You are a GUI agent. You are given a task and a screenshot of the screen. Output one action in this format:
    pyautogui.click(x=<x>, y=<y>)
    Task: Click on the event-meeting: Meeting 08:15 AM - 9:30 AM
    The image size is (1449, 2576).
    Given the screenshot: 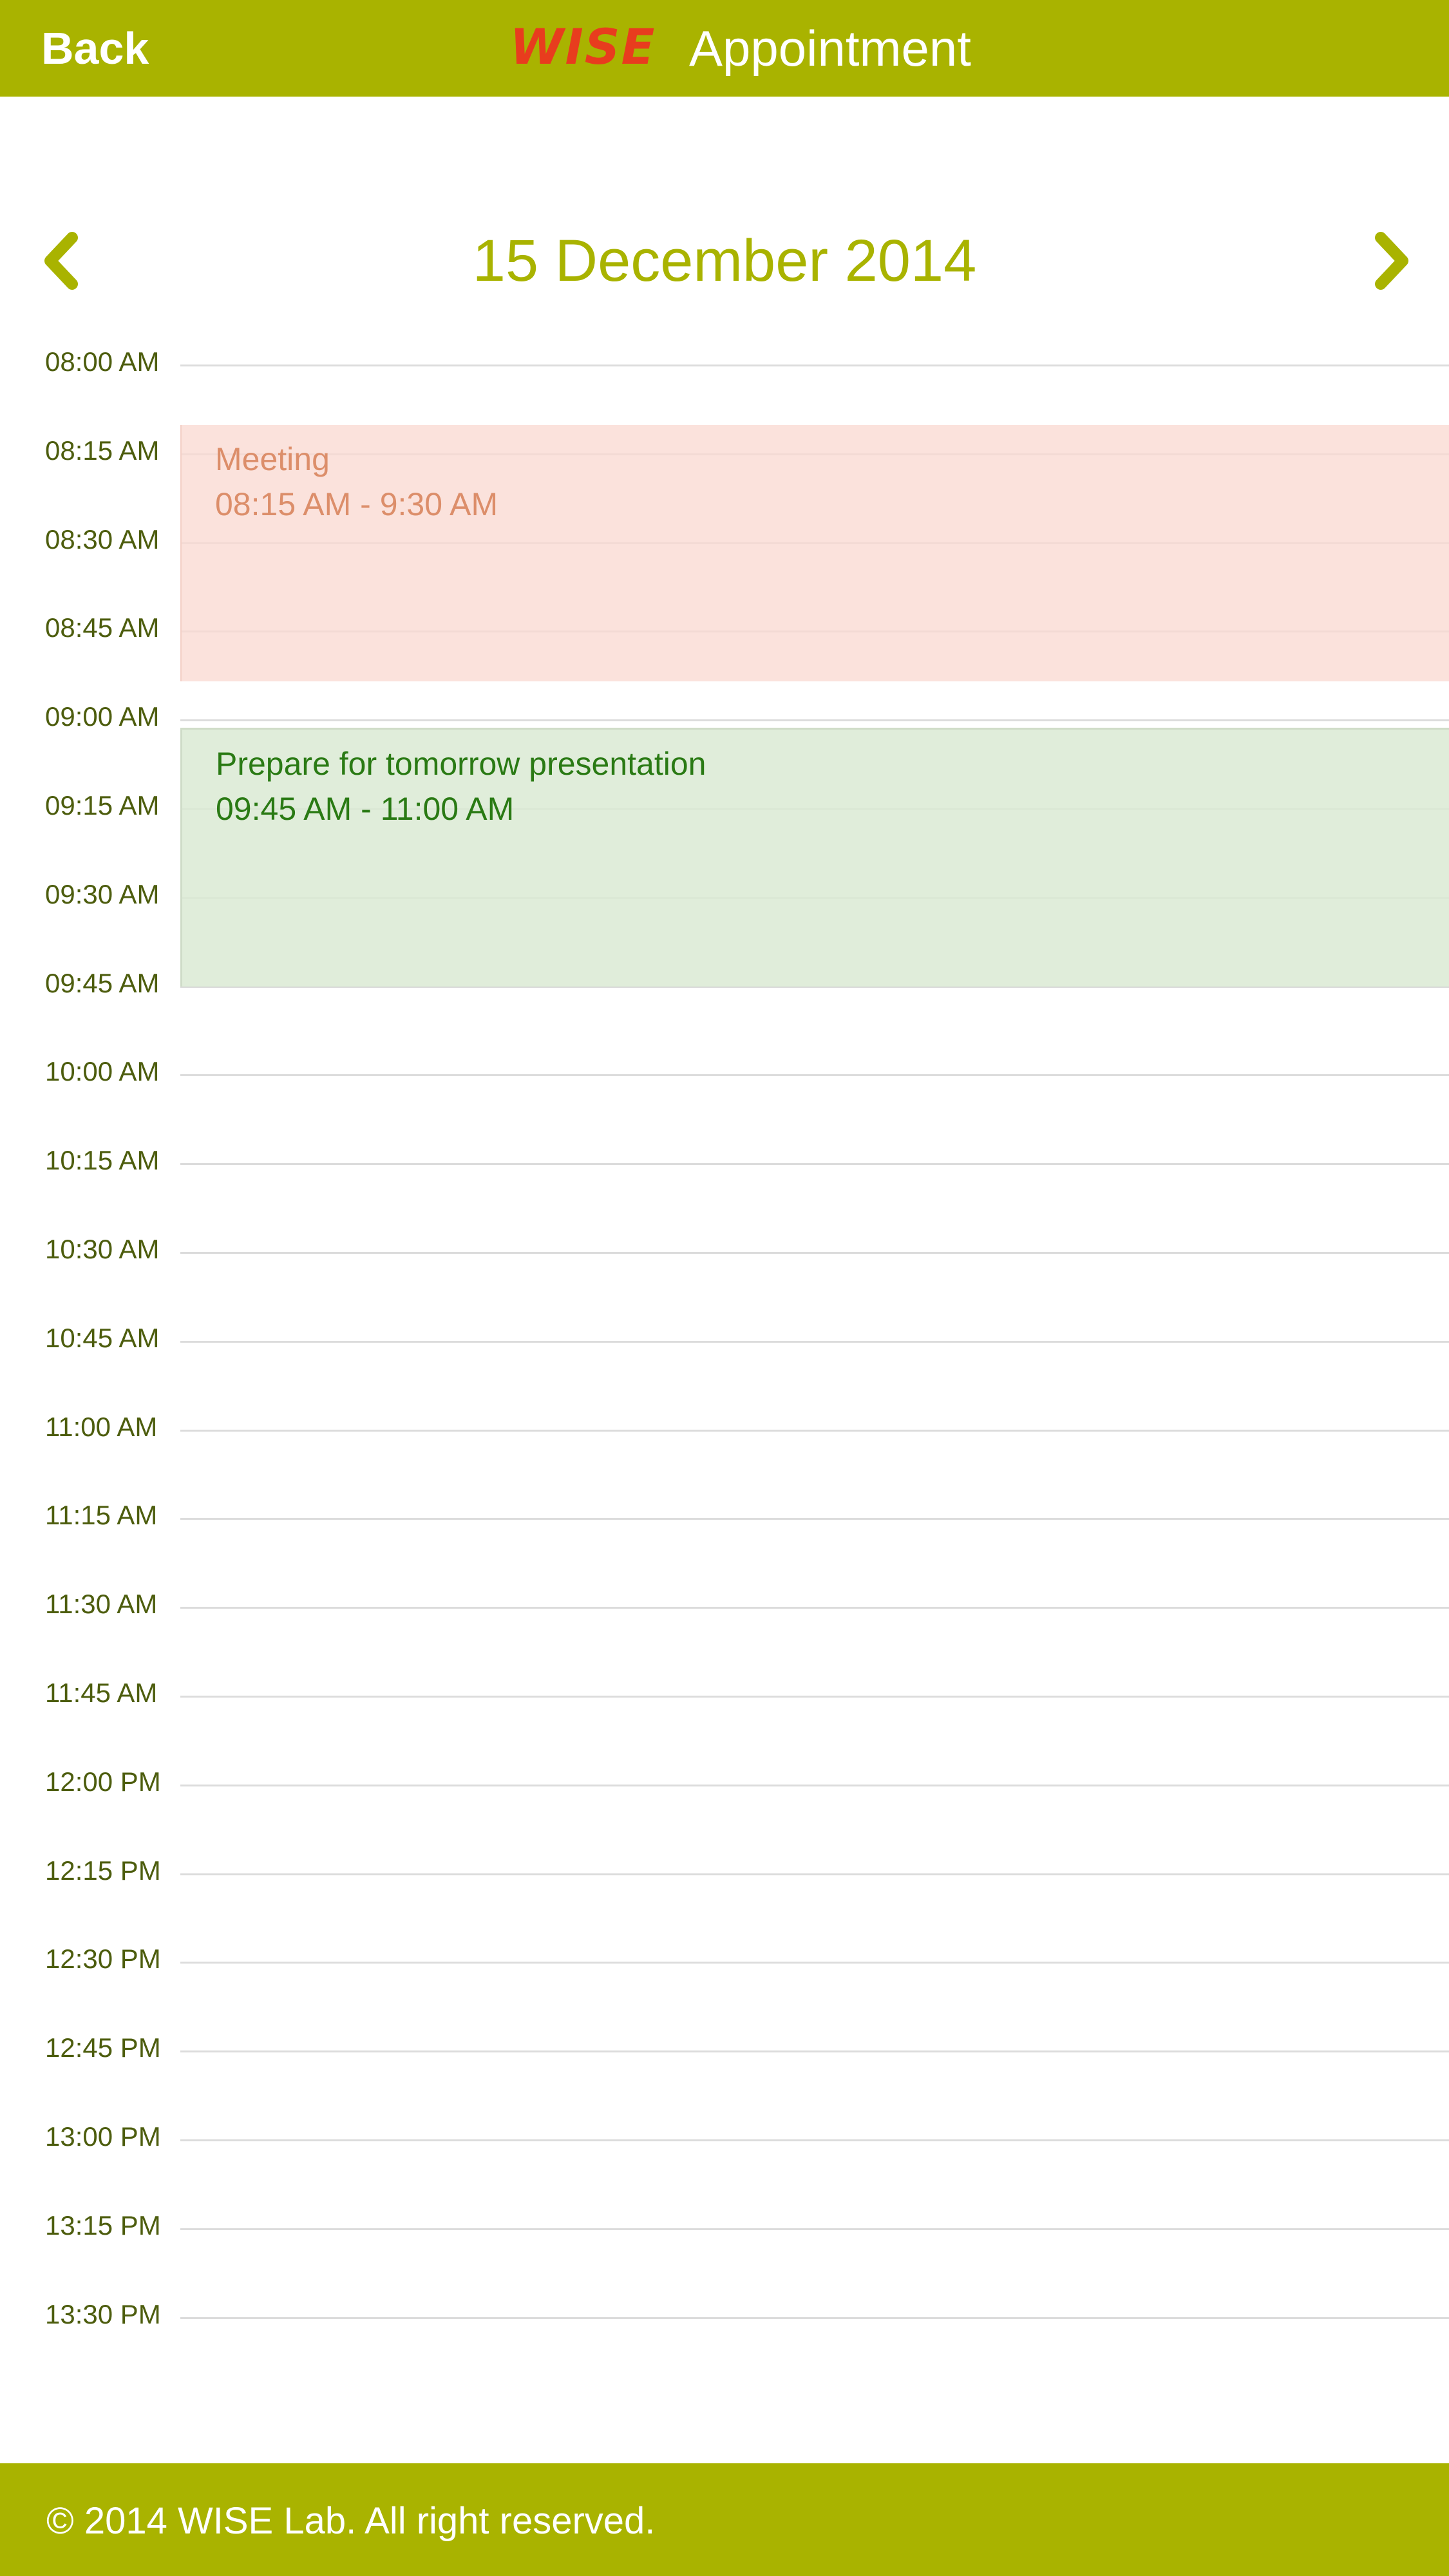 What is the action you would take?
    pyautogui.click(x=814, y=553)
    